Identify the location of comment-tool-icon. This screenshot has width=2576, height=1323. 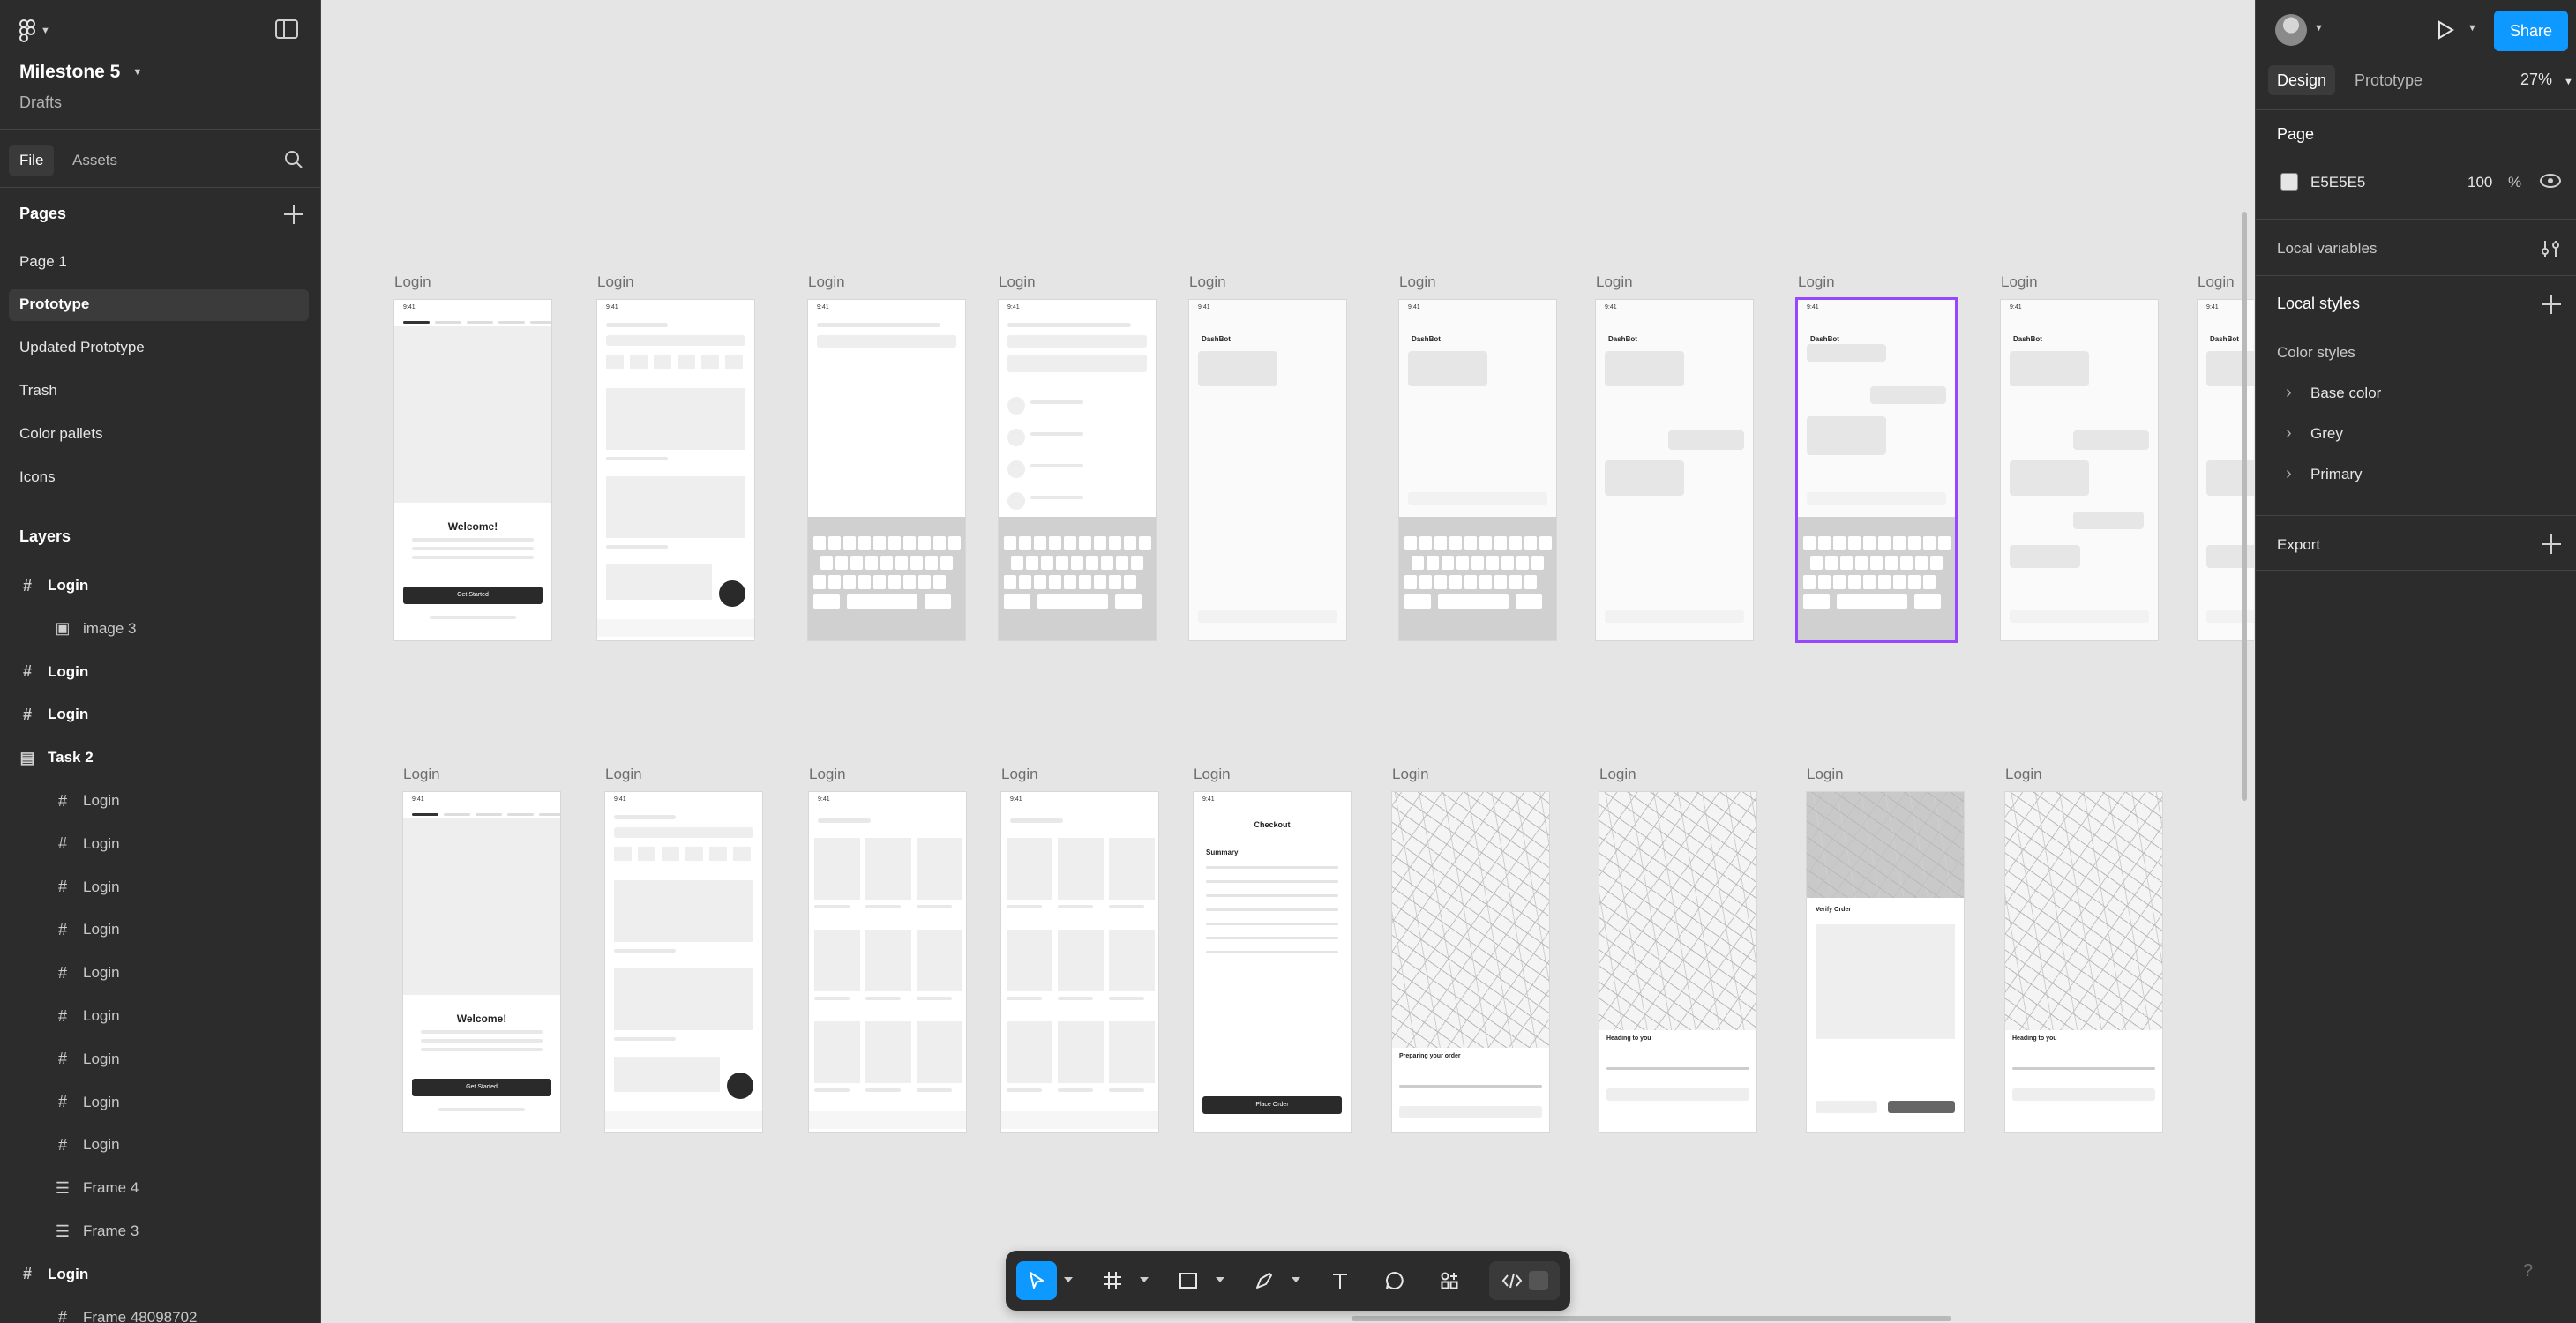
(1395, 1280).